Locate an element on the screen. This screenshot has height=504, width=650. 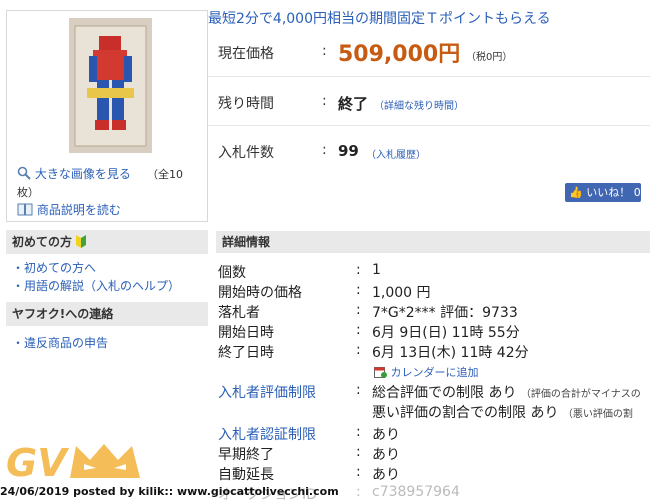
thumbnail-panel: 大きな画像を見る （全10 枚） 商品説明を読む is located at coordinates (107, 116).